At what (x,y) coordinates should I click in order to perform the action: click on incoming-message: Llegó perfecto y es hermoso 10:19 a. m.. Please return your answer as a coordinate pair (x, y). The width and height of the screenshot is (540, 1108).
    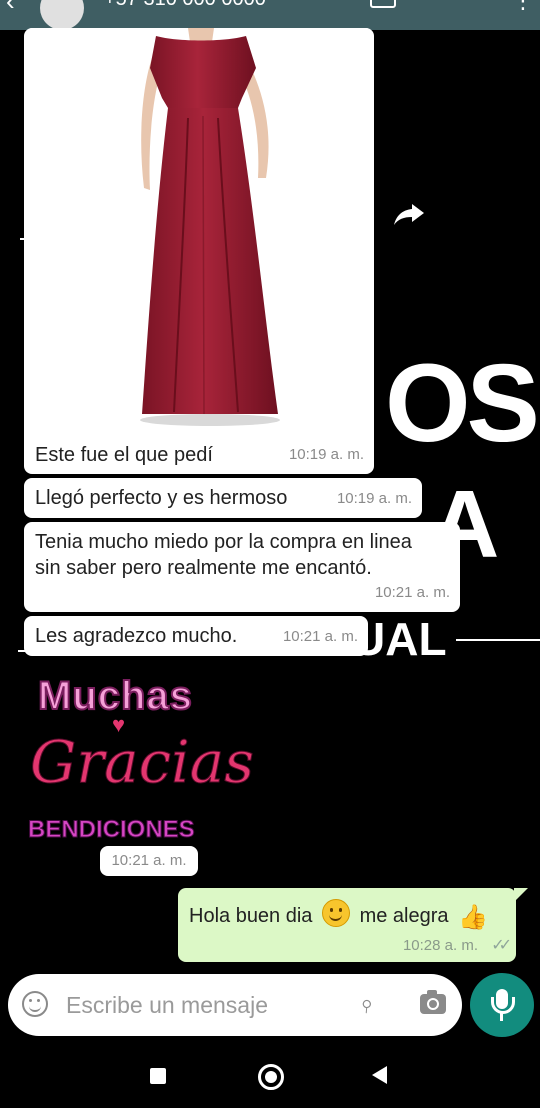
    Looking at the image, I should click on (223, 498).